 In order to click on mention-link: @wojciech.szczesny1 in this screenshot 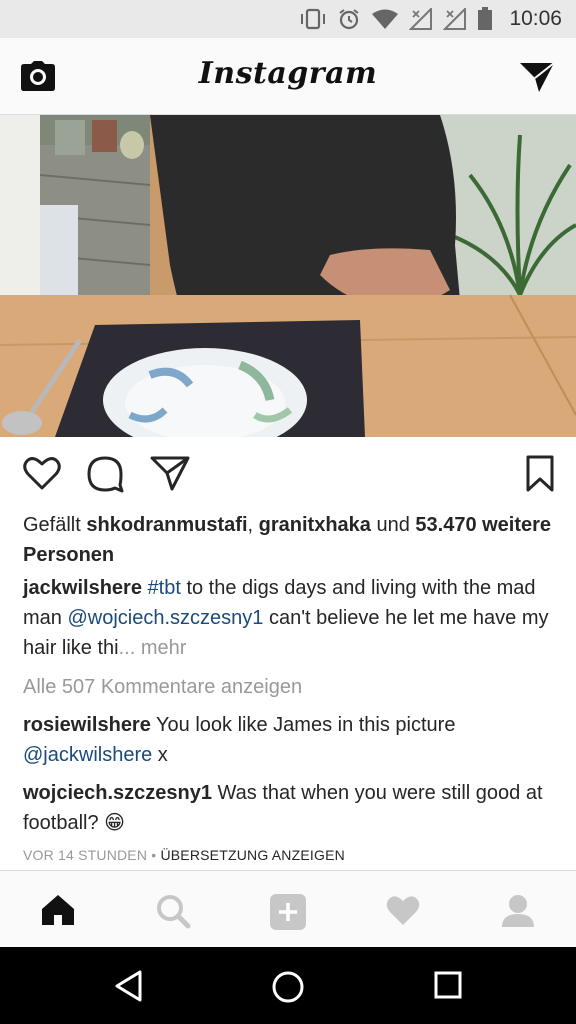, I will do `click(165, 618)`.